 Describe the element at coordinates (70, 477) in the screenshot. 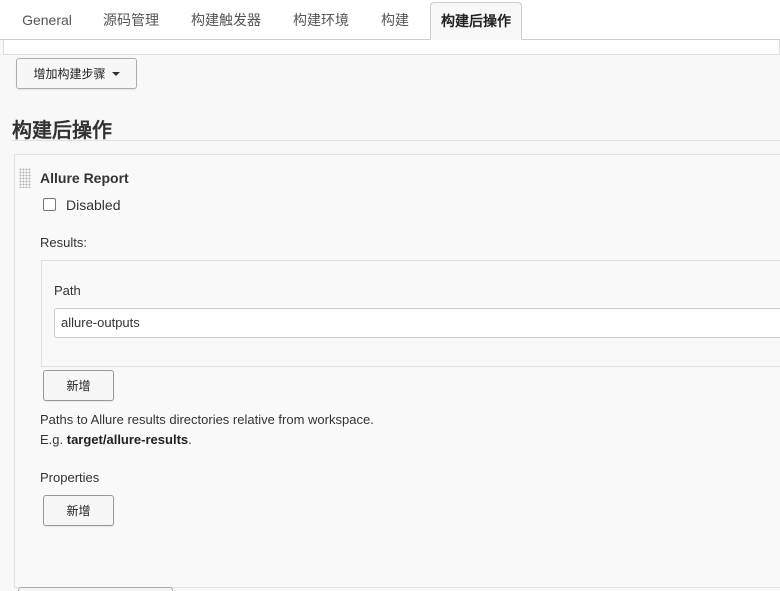

I see `properties-label: Properties` at that location.